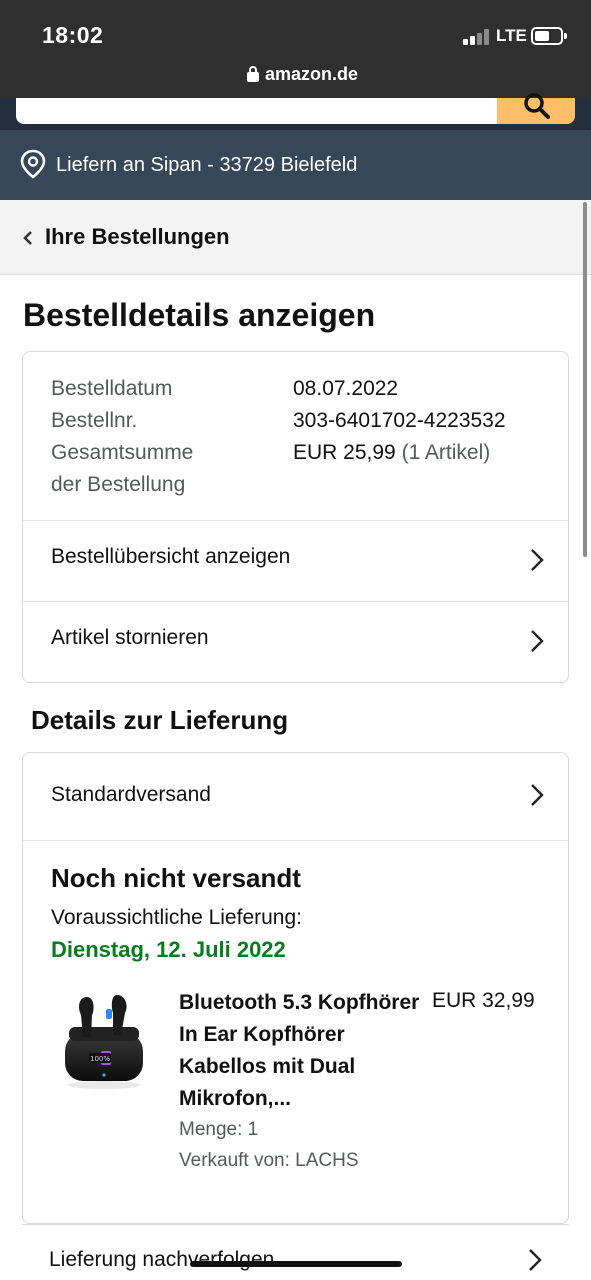  I want to click on scrollbar, so click(585, 379).